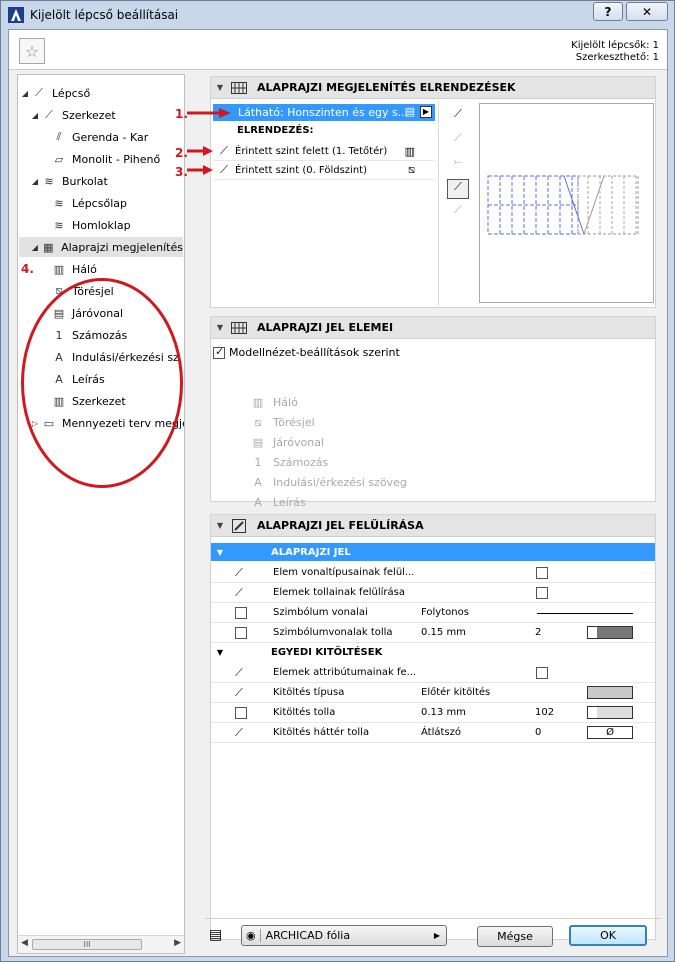 The image size is (675, 962). Describe the element at coordinates (39, 92) in the screenshot. I see `stair-icon: ⟋` at that location.